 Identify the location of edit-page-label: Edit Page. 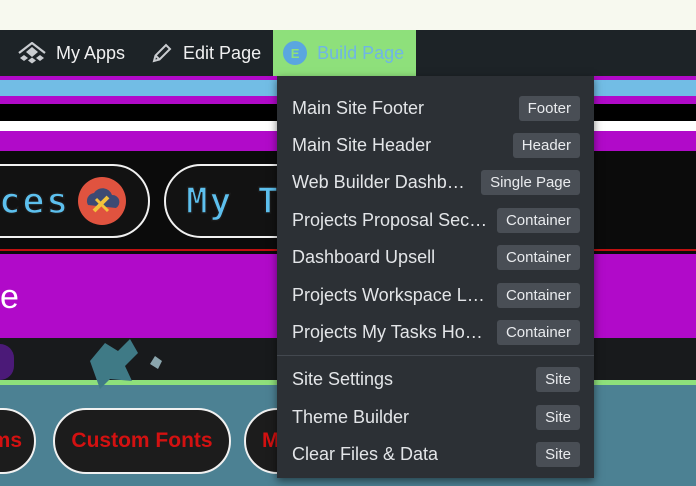
(222, 52).